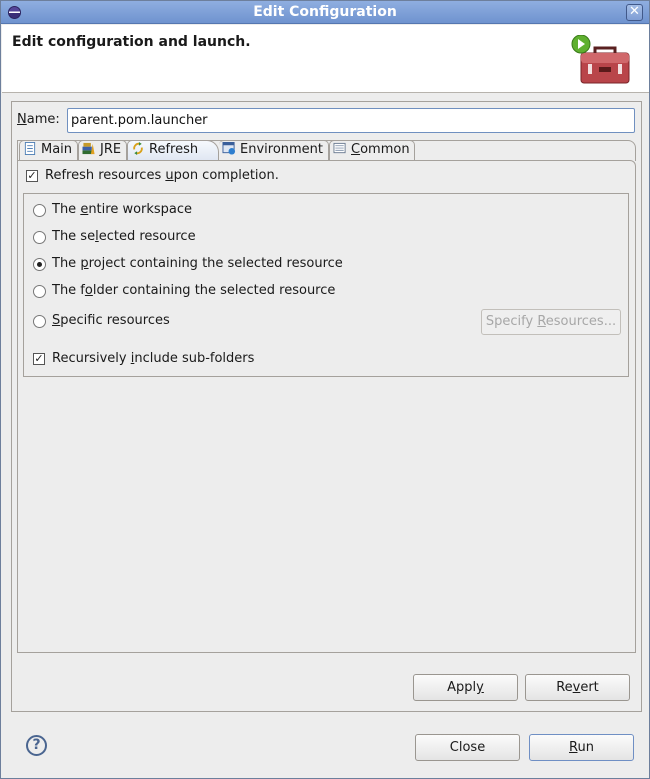 The height and width of the screenshot is (779, 650). I want to click on label-entire-workspace: The entire workspace, so click(122, 209).